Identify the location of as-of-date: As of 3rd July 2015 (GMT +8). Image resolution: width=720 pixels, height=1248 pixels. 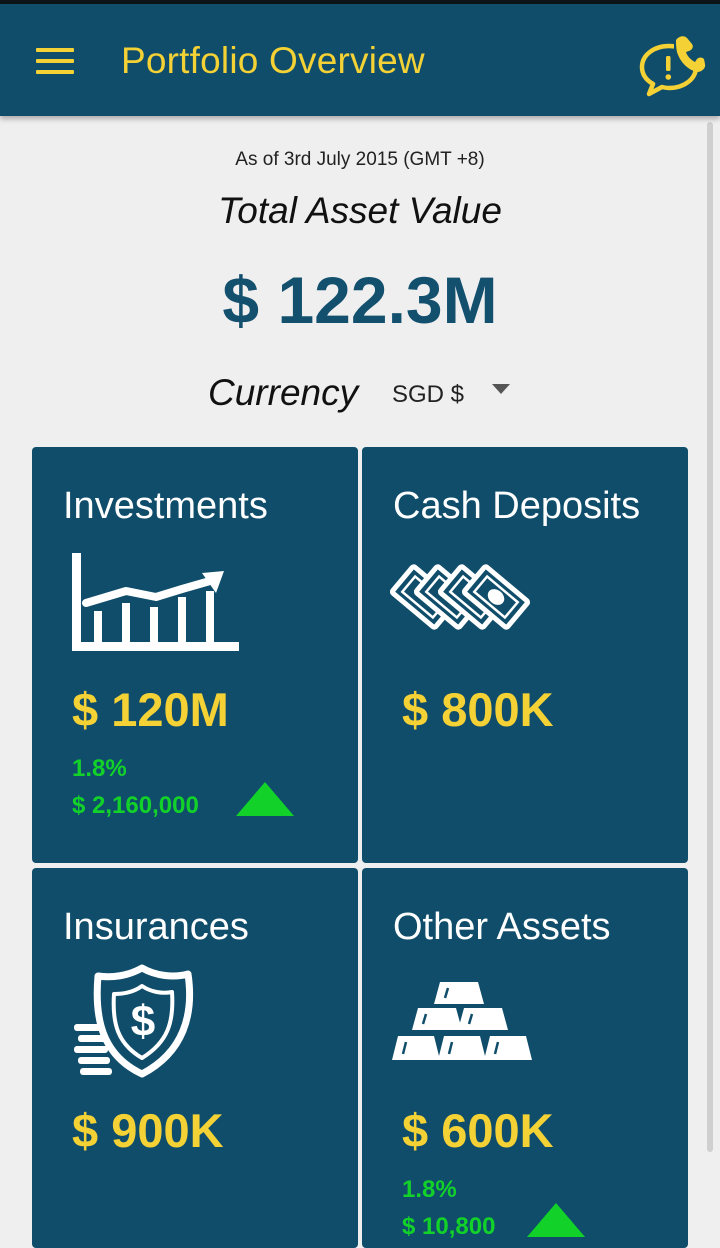
(360, 159).